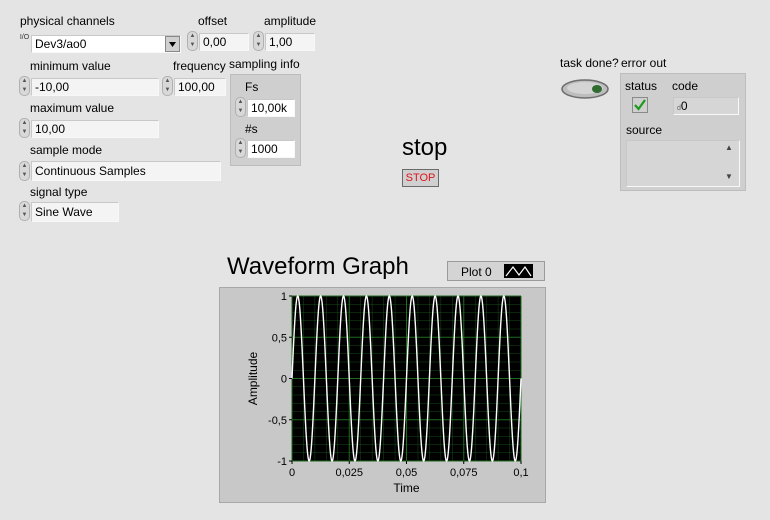 The image size is (770, 520). I want to click on io-icon: I/O, so click(24, 37).